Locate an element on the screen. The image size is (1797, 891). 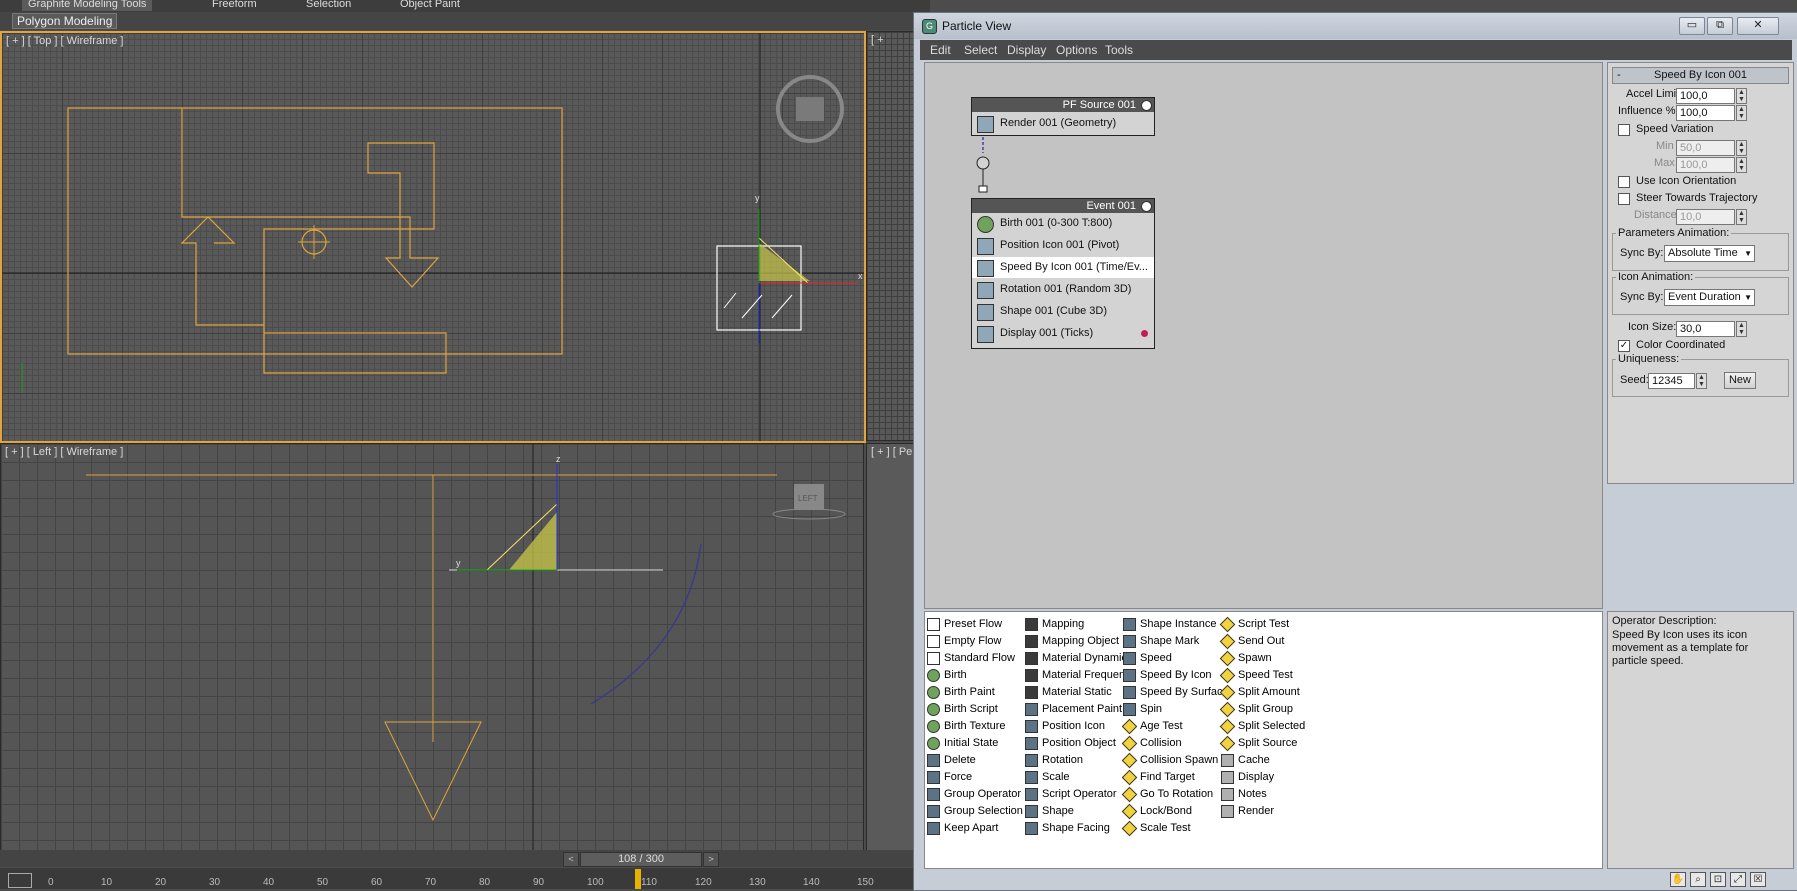
depot-item: Placement Paint is located at coordinates (1073, 709).